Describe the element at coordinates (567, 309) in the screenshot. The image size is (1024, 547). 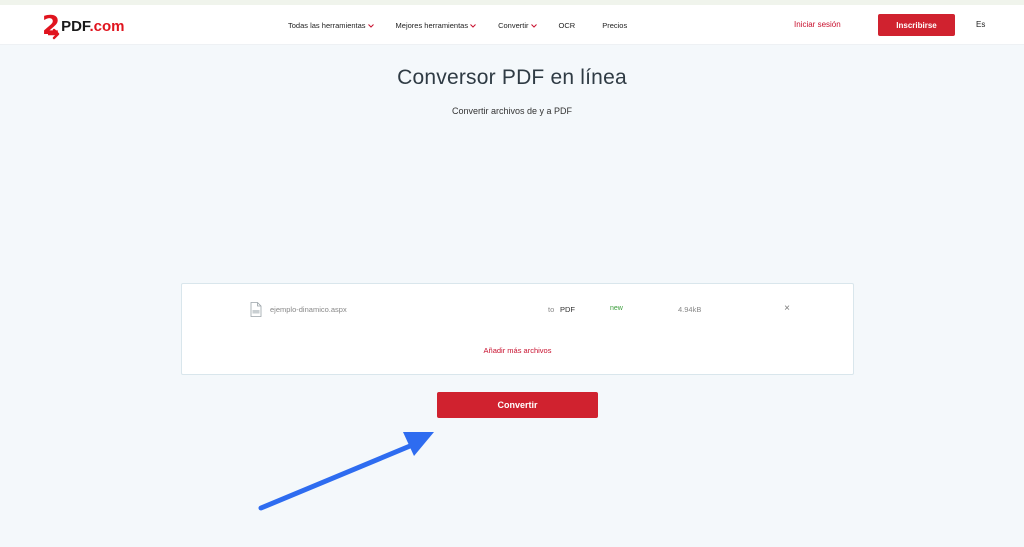
I see `target-format-select: PDF` at that location.